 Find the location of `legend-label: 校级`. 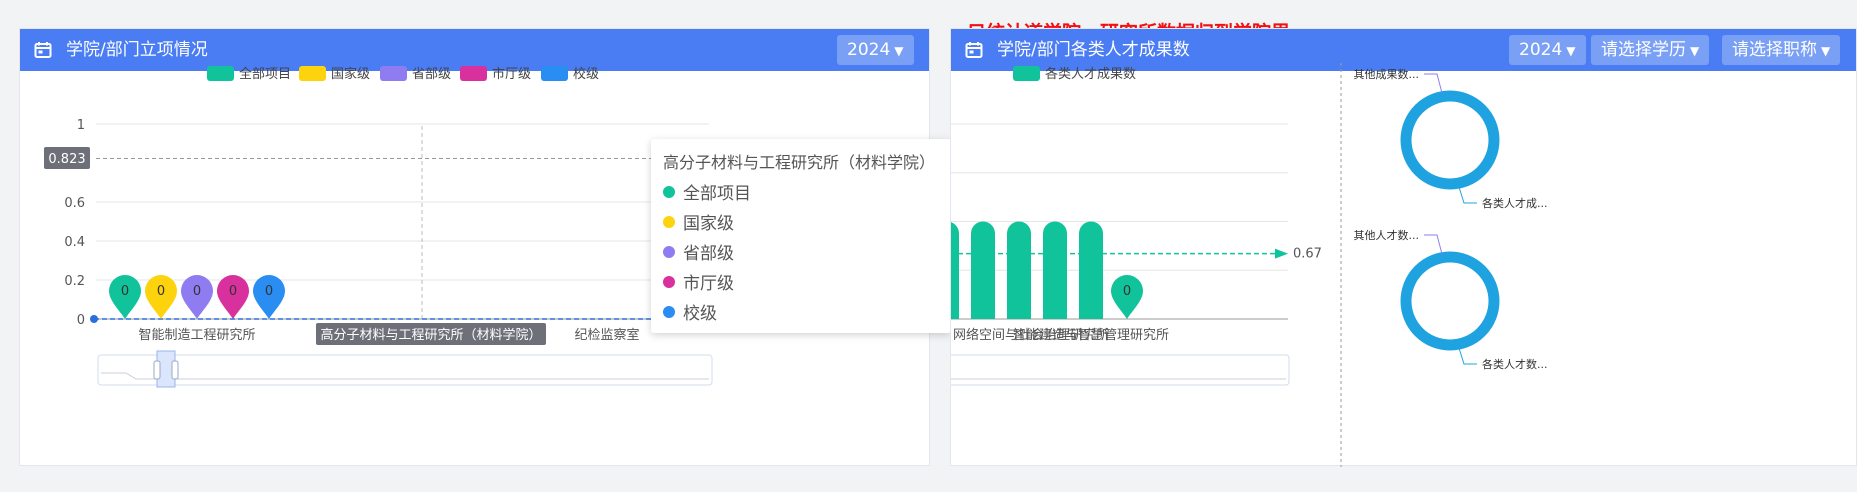

legend-label: 校级 is located at coordinates (586, 74).